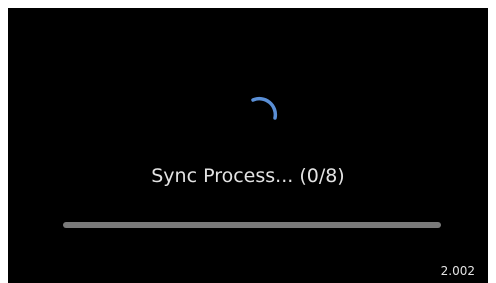 The width and height of the screenshot is (496, 283). Describe the element at coordinates (252, 225) in the screenshot. I see `sync-progress-bar` at that location.